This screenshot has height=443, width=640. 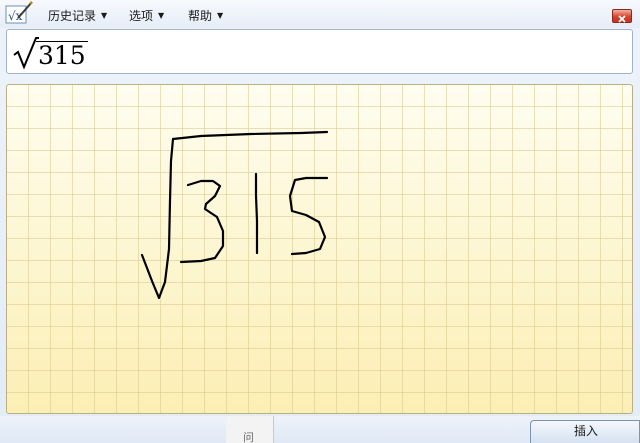 What do you see at coordinates (141, 16) in the screenshot?
I see `menu-options-label: 选项` at bounding box center [141, 16].